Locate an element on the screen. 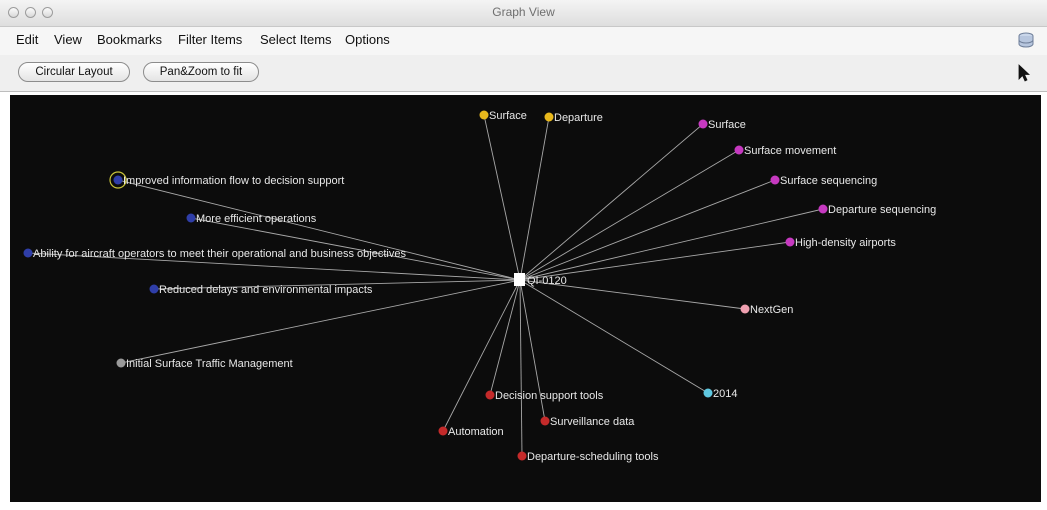 This screenshot has width=1047, height=510. node-label: Surface movement is located at coordinates (790, 151).